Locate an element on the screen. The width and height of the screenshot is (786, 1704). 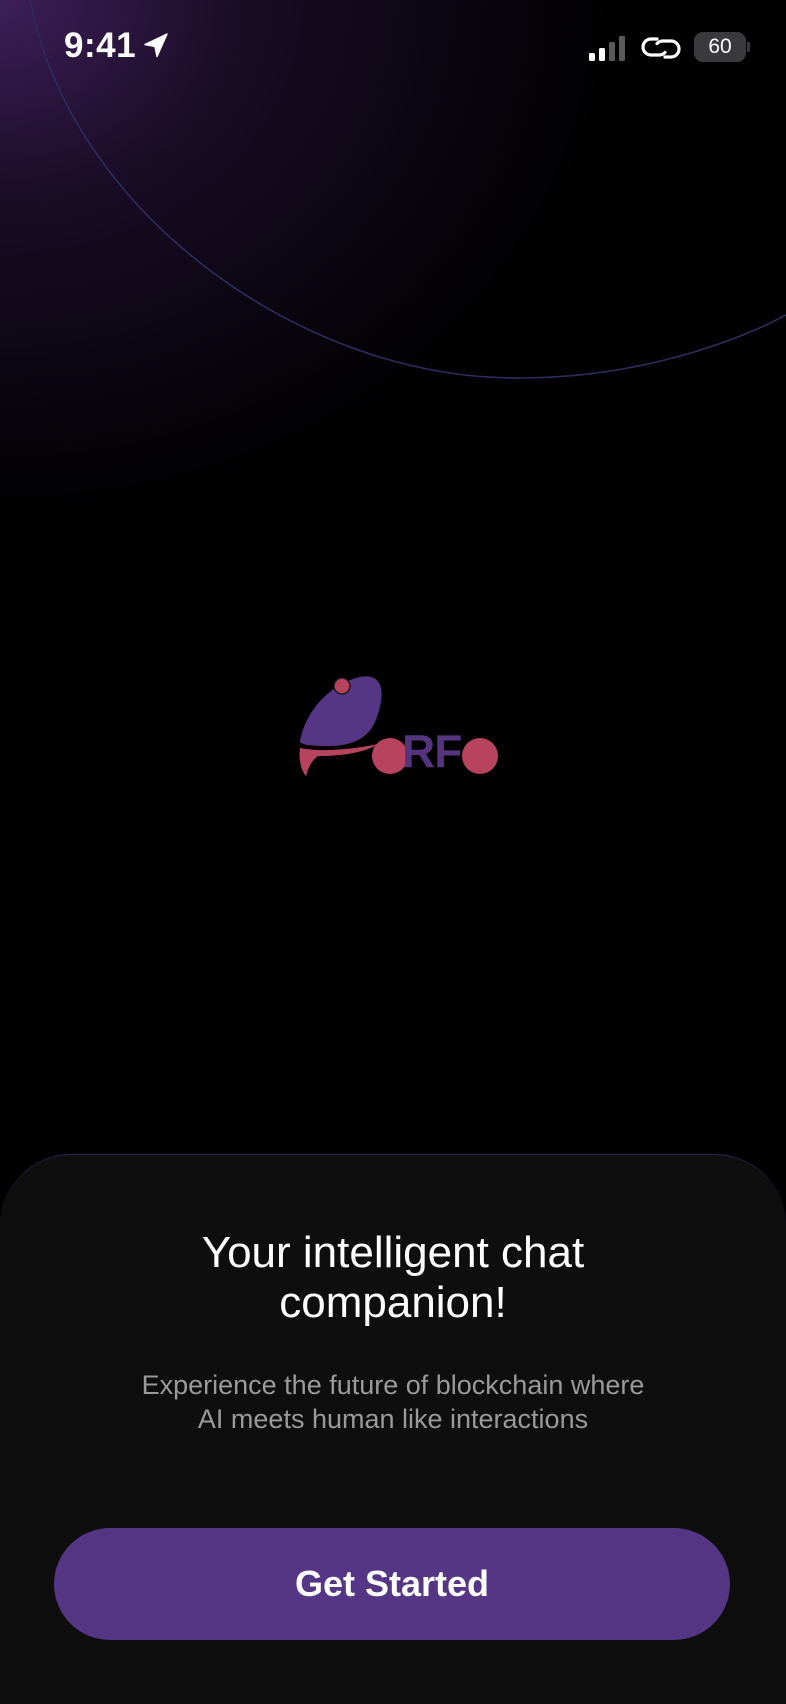
onboarding-headline: Your intelligent chat companion! is located at coordinates (393, 1278).